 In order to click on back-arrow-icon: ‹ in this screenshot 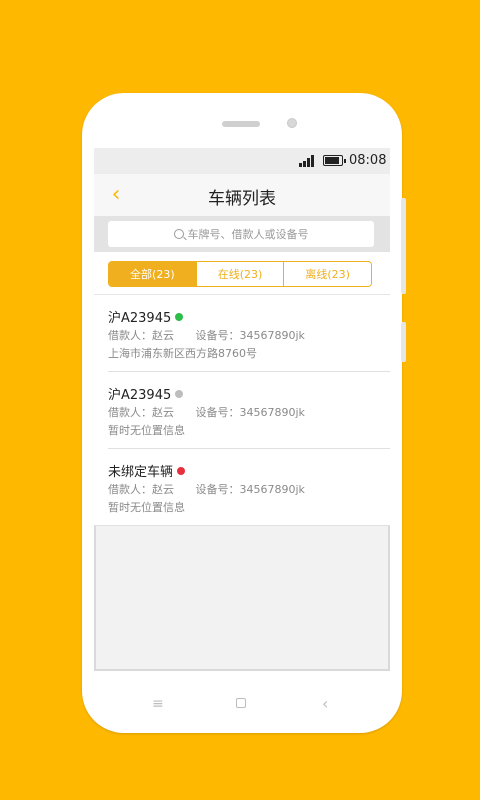, I will do `click(325, 704)`.